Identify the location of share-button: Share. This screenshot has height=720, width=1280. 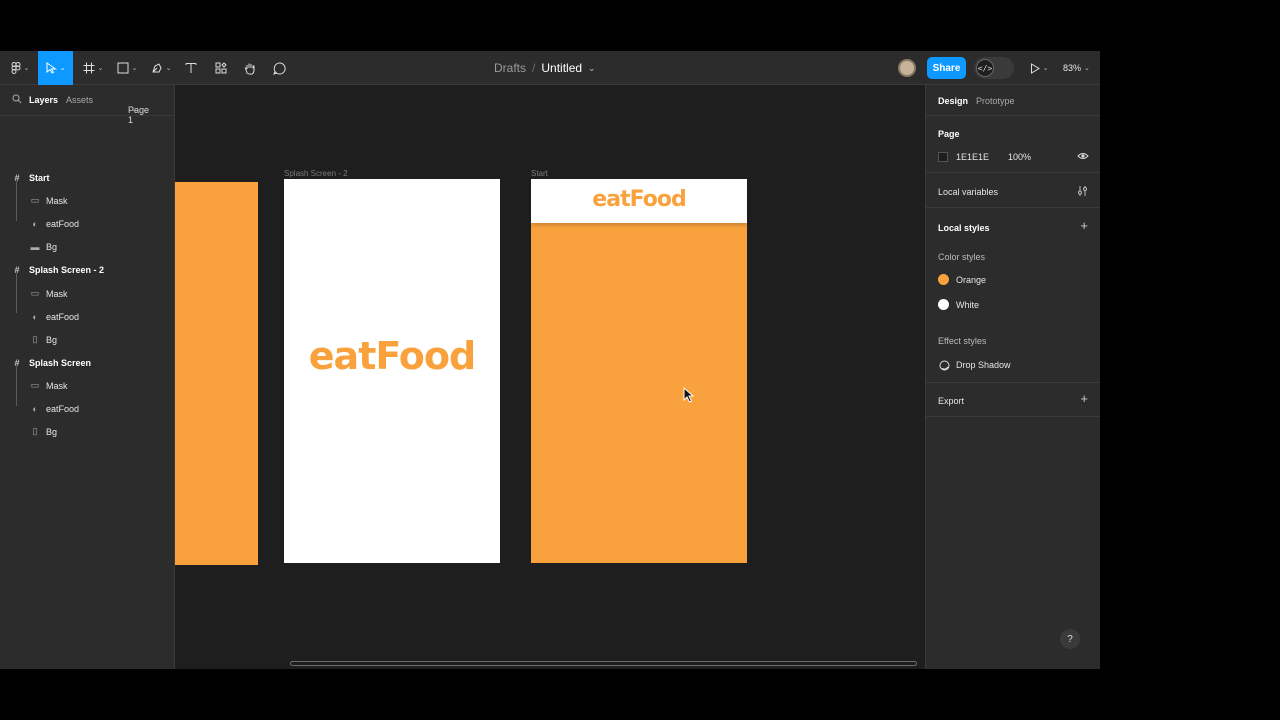
(946, 68).